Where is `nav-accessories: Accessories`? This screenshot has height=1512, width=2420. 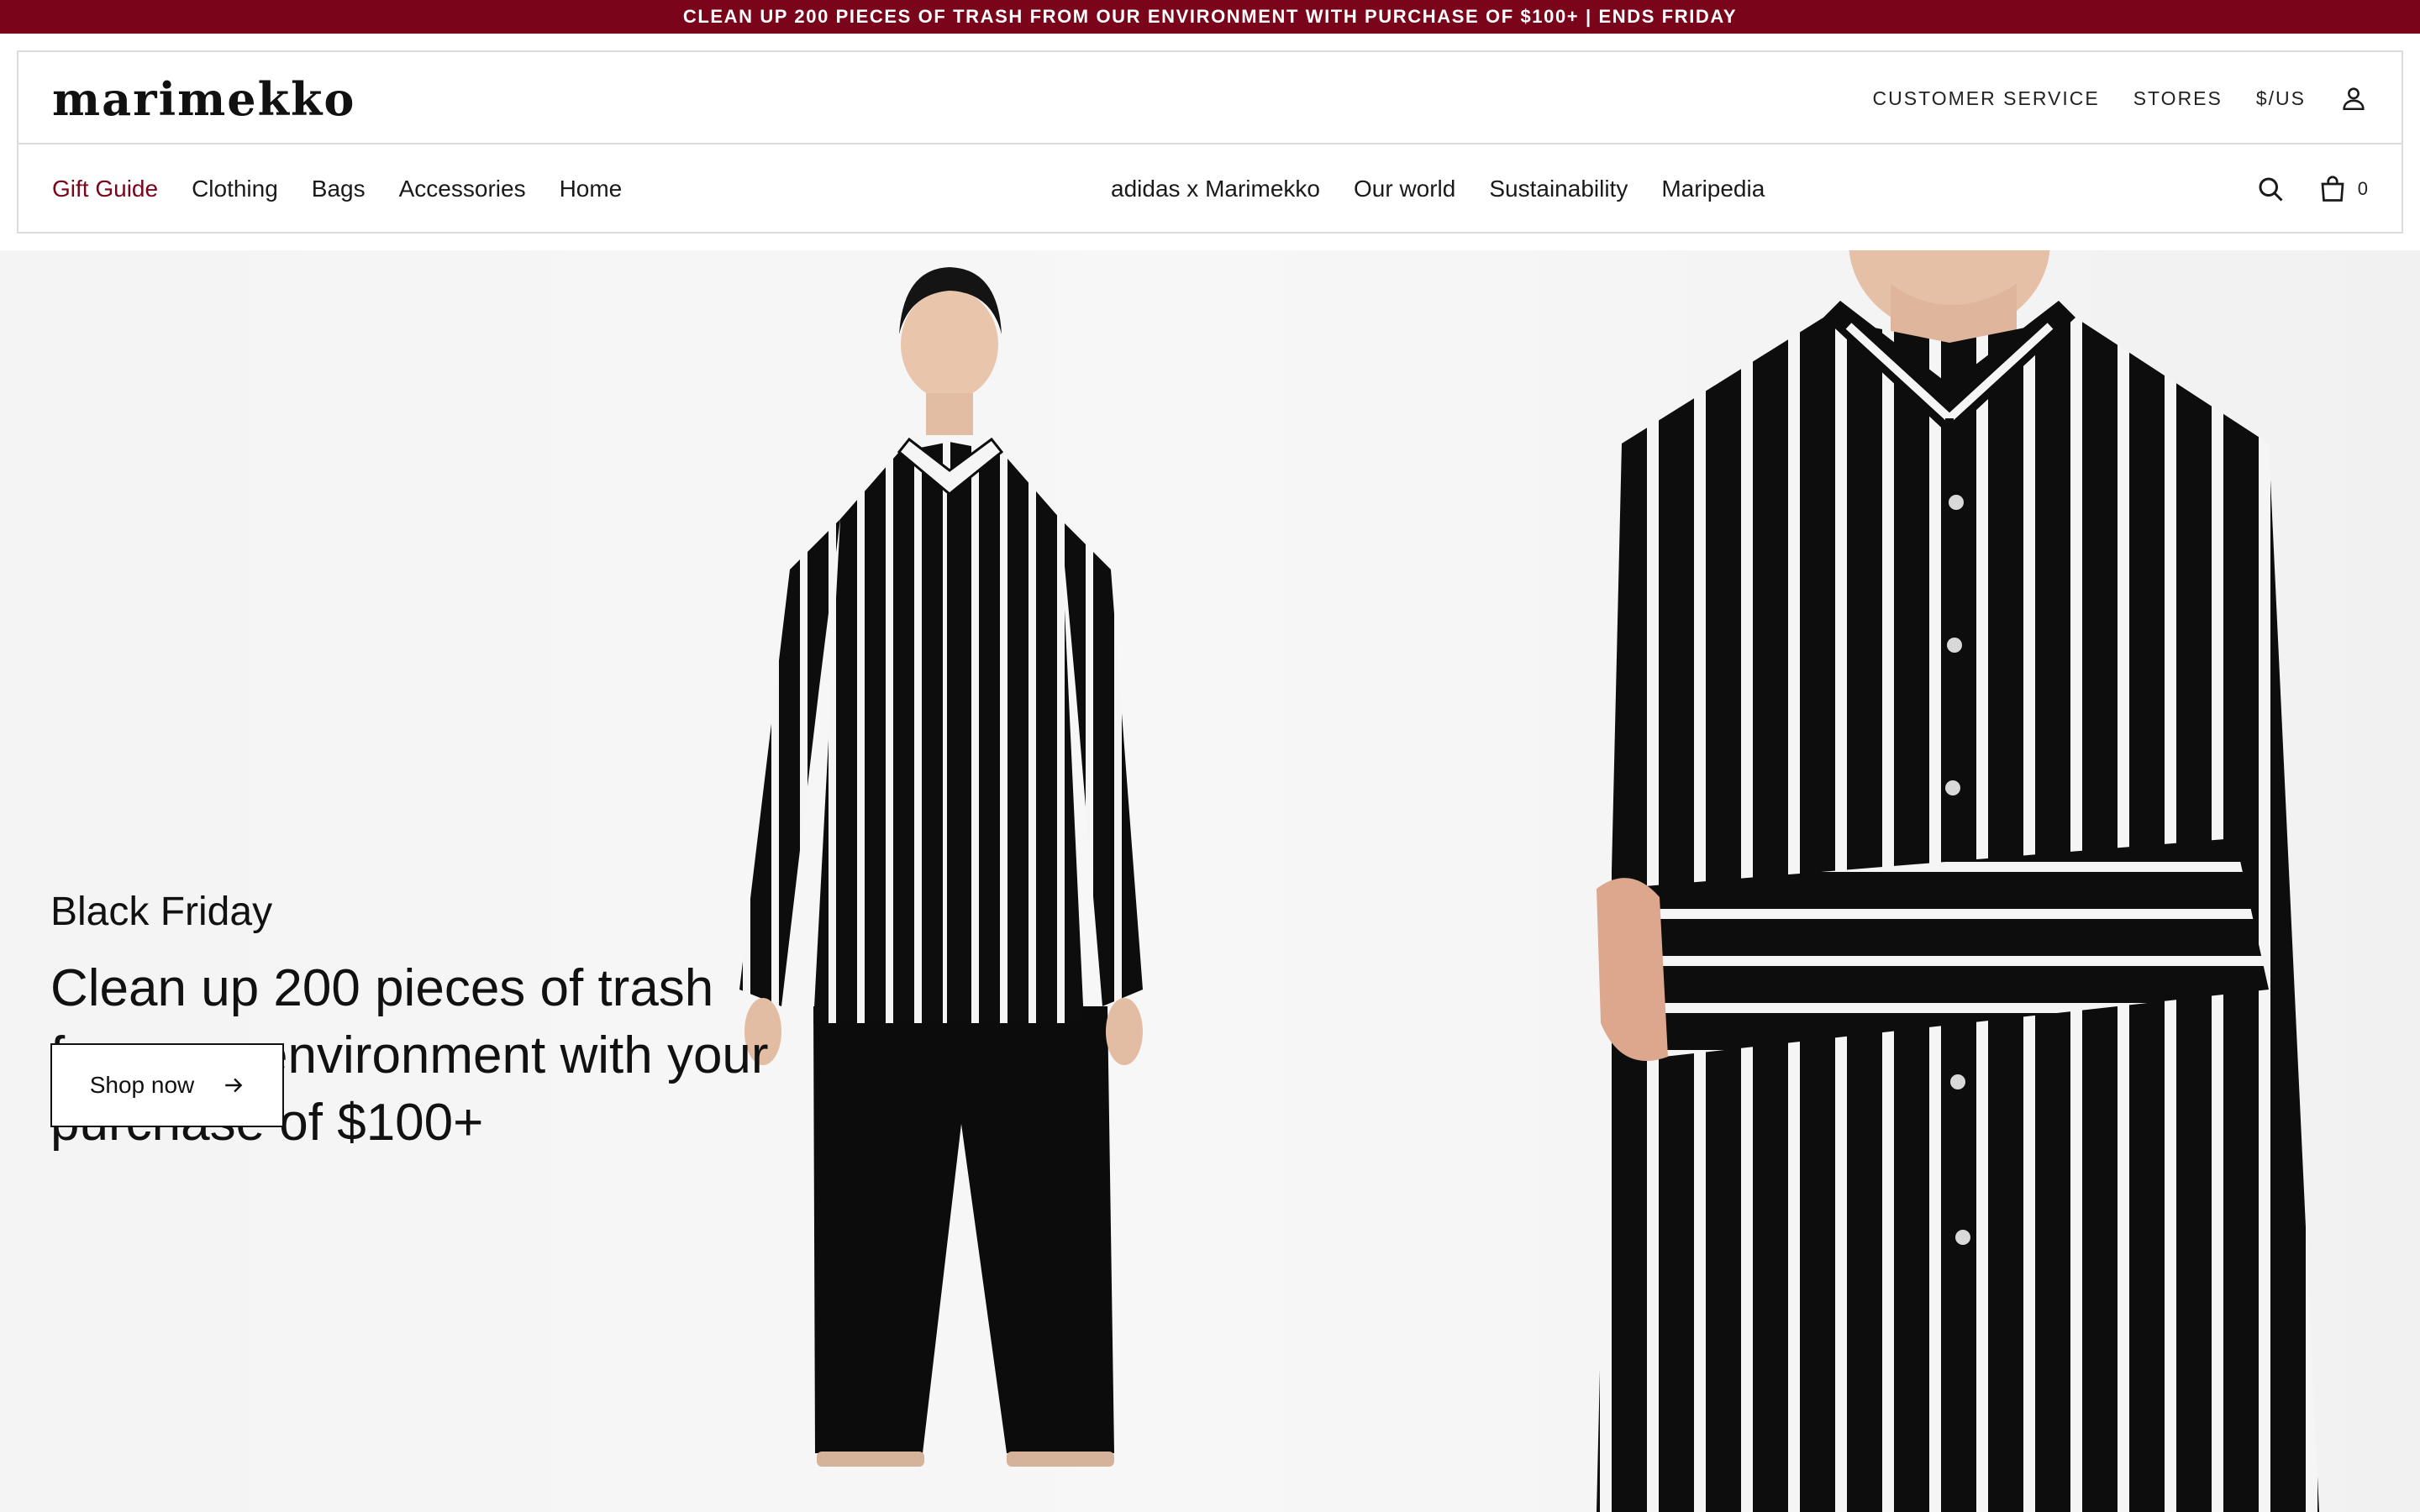
nav-accessories: Accessories is located at coordinates (463, 189).